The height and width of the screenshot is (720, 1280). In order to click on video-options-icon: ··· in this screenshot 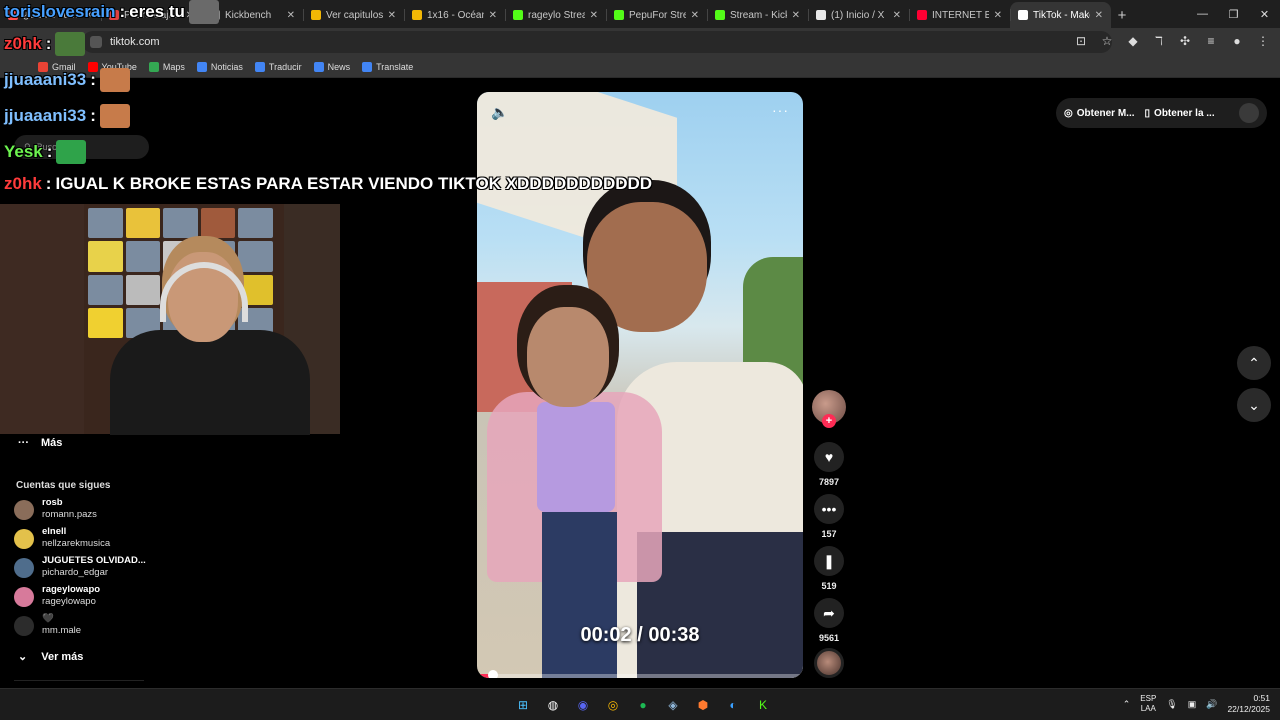, I will do `click(780, 110)`.